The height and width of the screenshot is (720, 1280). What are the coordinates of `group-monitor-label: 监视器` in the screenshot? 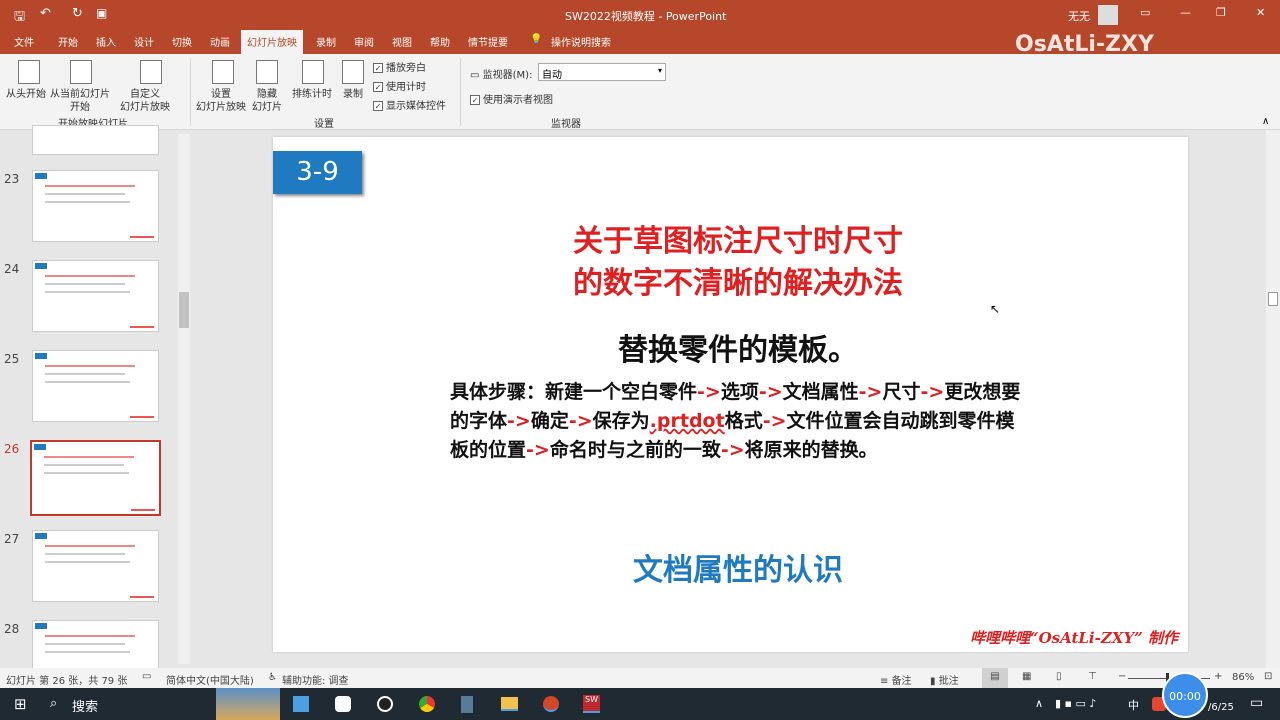 It's located at (566, 124).